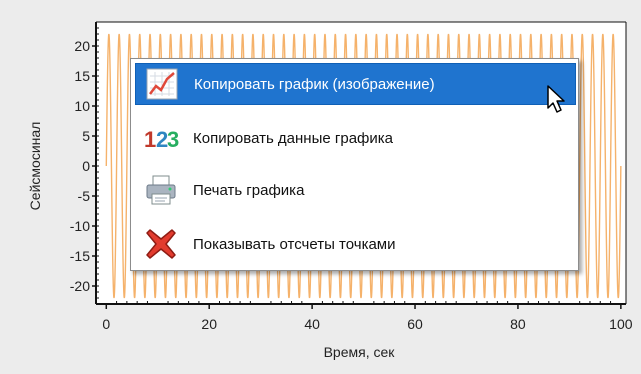 This screenshot has width=641, height=374. What do you see at coordinates (150, 139) in the screenshot?
I see `svg-text: 1` at bounding box center [150, 139].